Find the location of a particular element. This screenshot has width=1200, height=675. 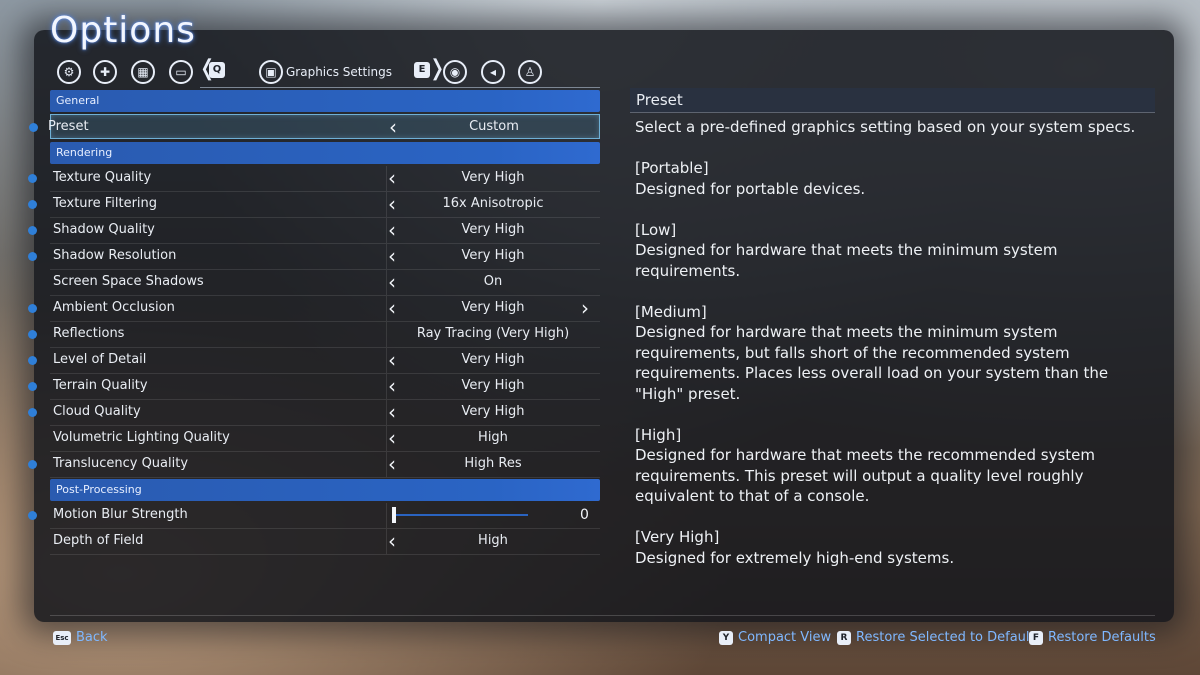

setting-value: On is located at coordinates (493, 281).